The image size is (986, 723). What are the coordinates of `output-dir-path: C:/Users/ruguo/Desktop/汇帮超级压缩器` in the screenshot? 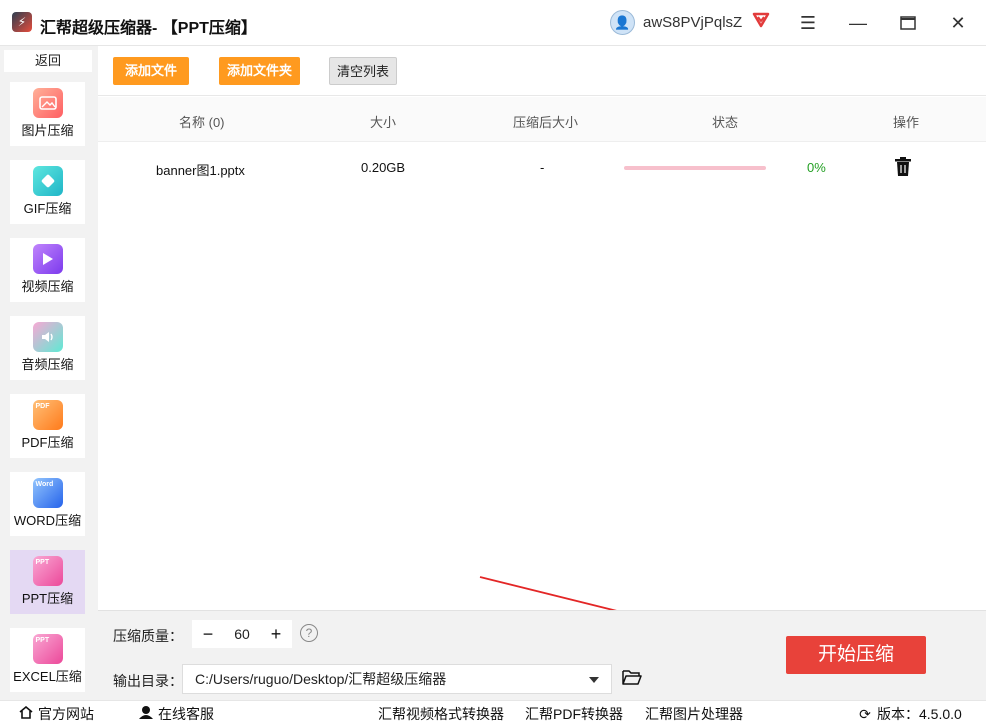 It's located at (321, 679).